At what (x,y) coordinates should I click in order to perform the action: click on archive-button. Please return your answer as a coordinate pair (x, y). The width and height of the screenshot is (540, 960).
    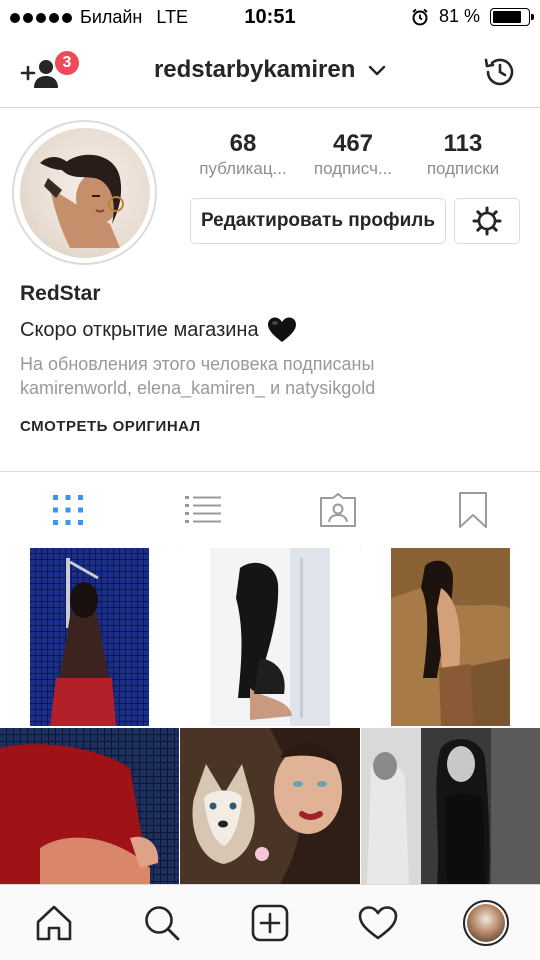
    Looking at the image, I should click on (500, 72).